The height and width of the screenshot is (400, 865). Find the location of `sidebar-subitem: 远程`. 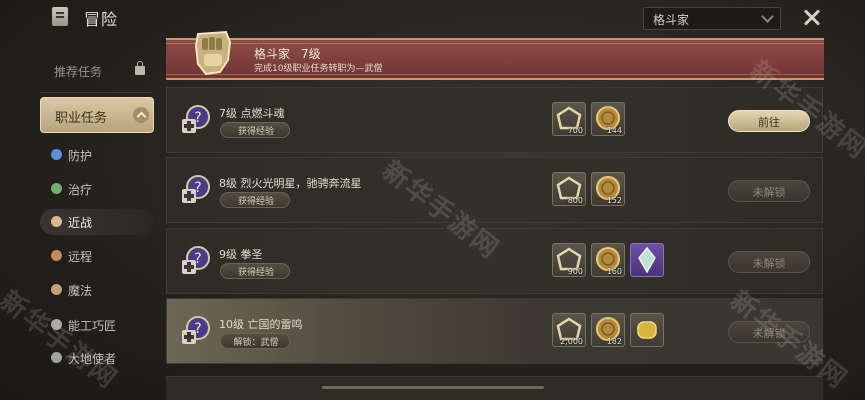

sidebar-subitem: 远程 is located at coordinates (97, 256).